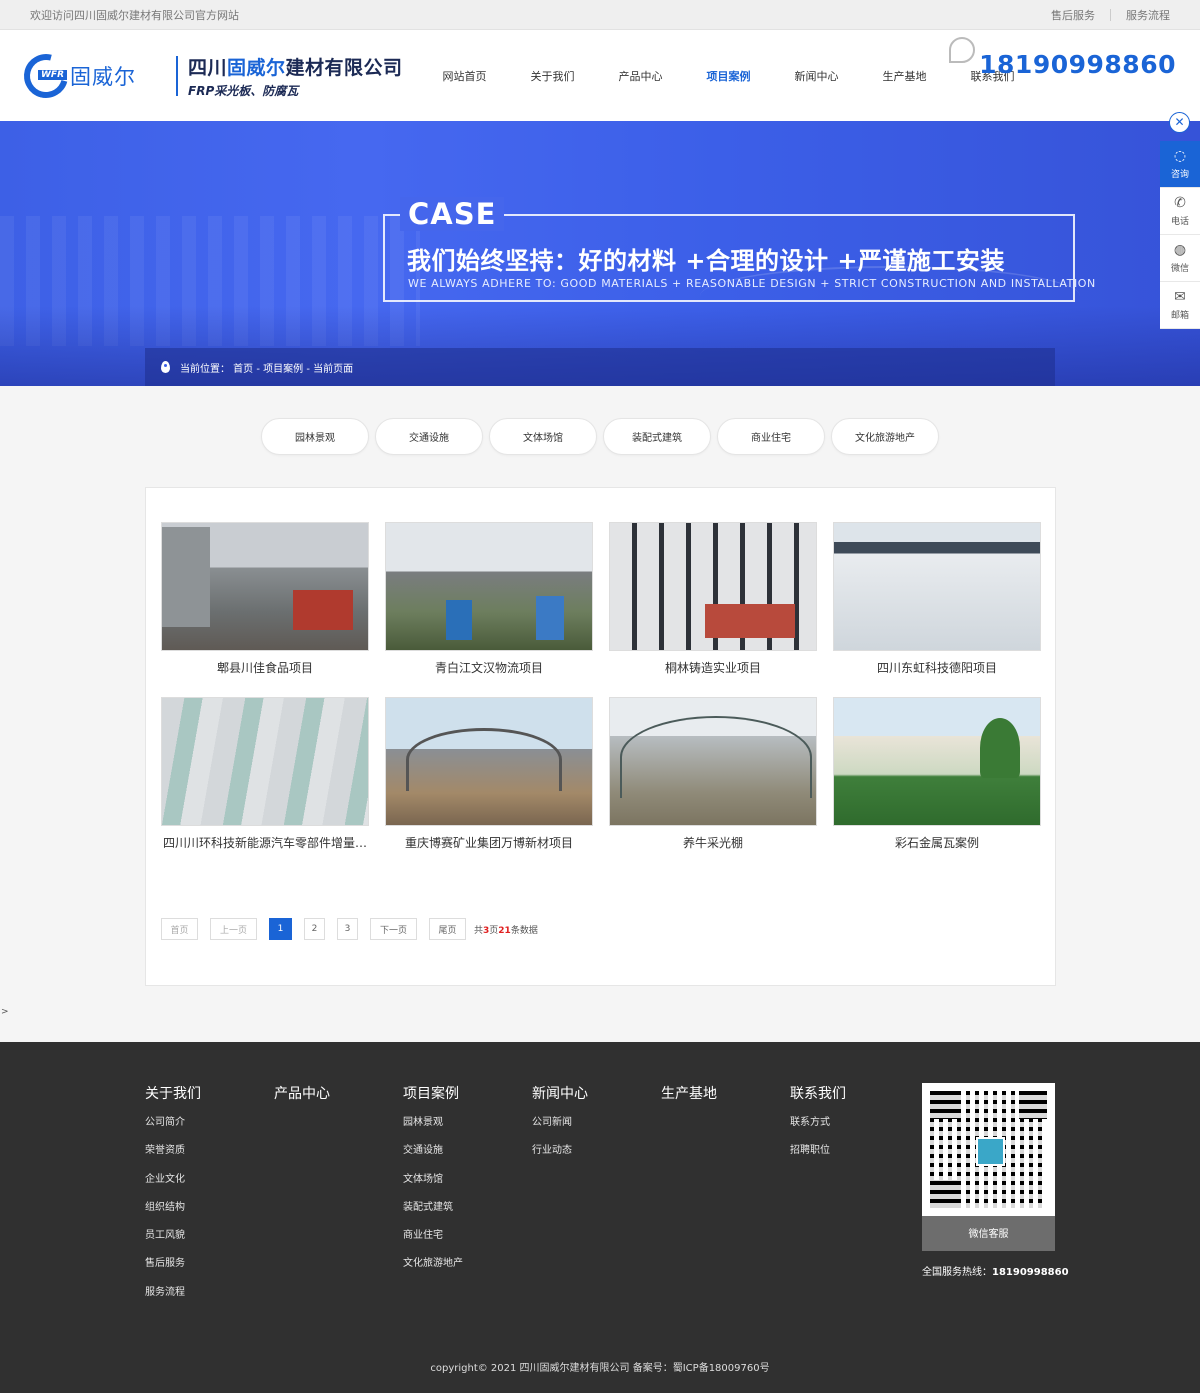 The image size is (1200, 1393). Describe the element at coordinates (467, 1214) in the screenshot. I see `footer-link: 装配式建筑` at that location.